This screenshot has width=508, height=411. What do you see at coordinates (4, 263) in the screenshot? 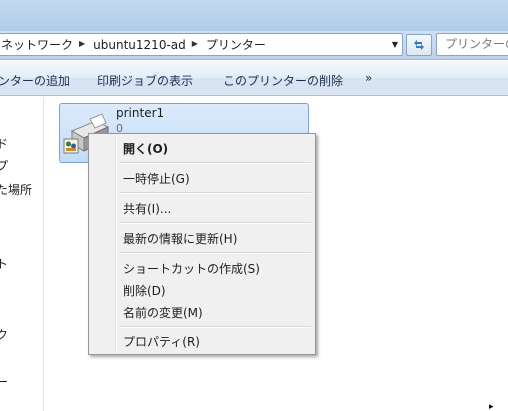
I see `nav-item: ト` at bounding box center [4, 263].